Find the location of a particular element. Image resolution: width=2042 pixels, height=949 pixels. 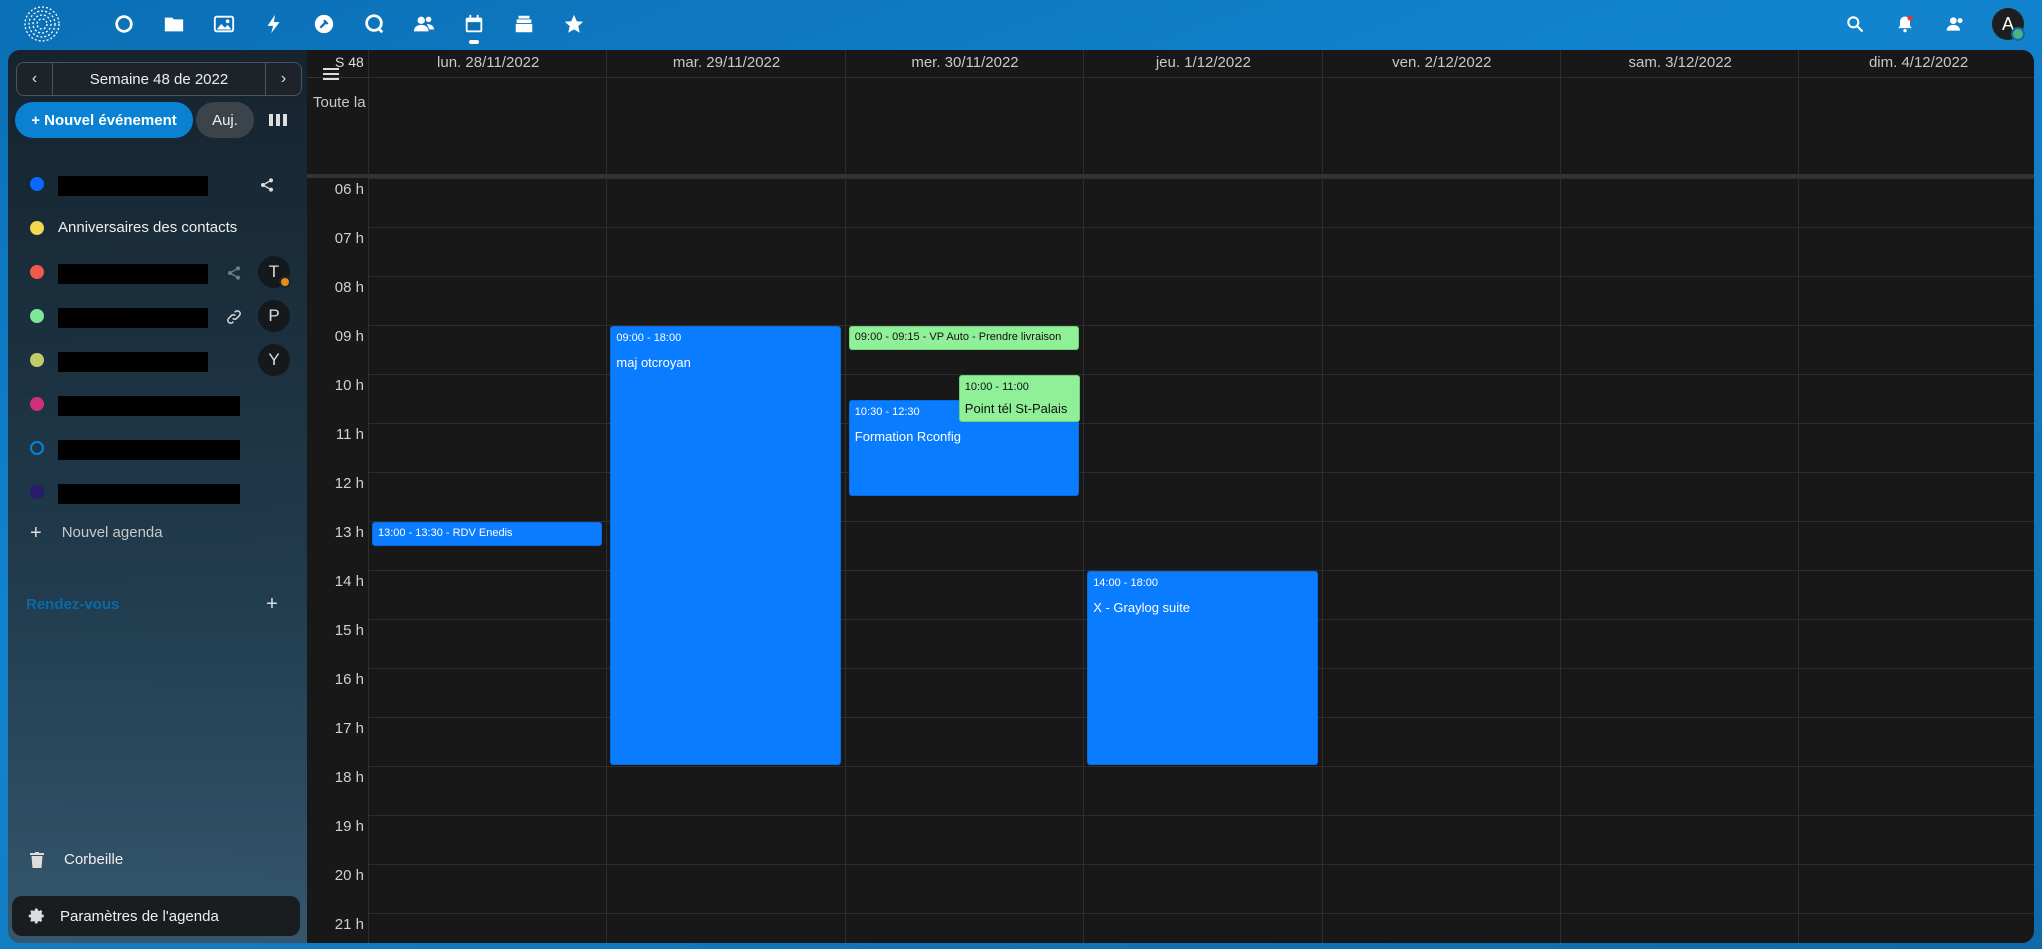

trash-button: Corbeille is located at coordinates (76, 859).